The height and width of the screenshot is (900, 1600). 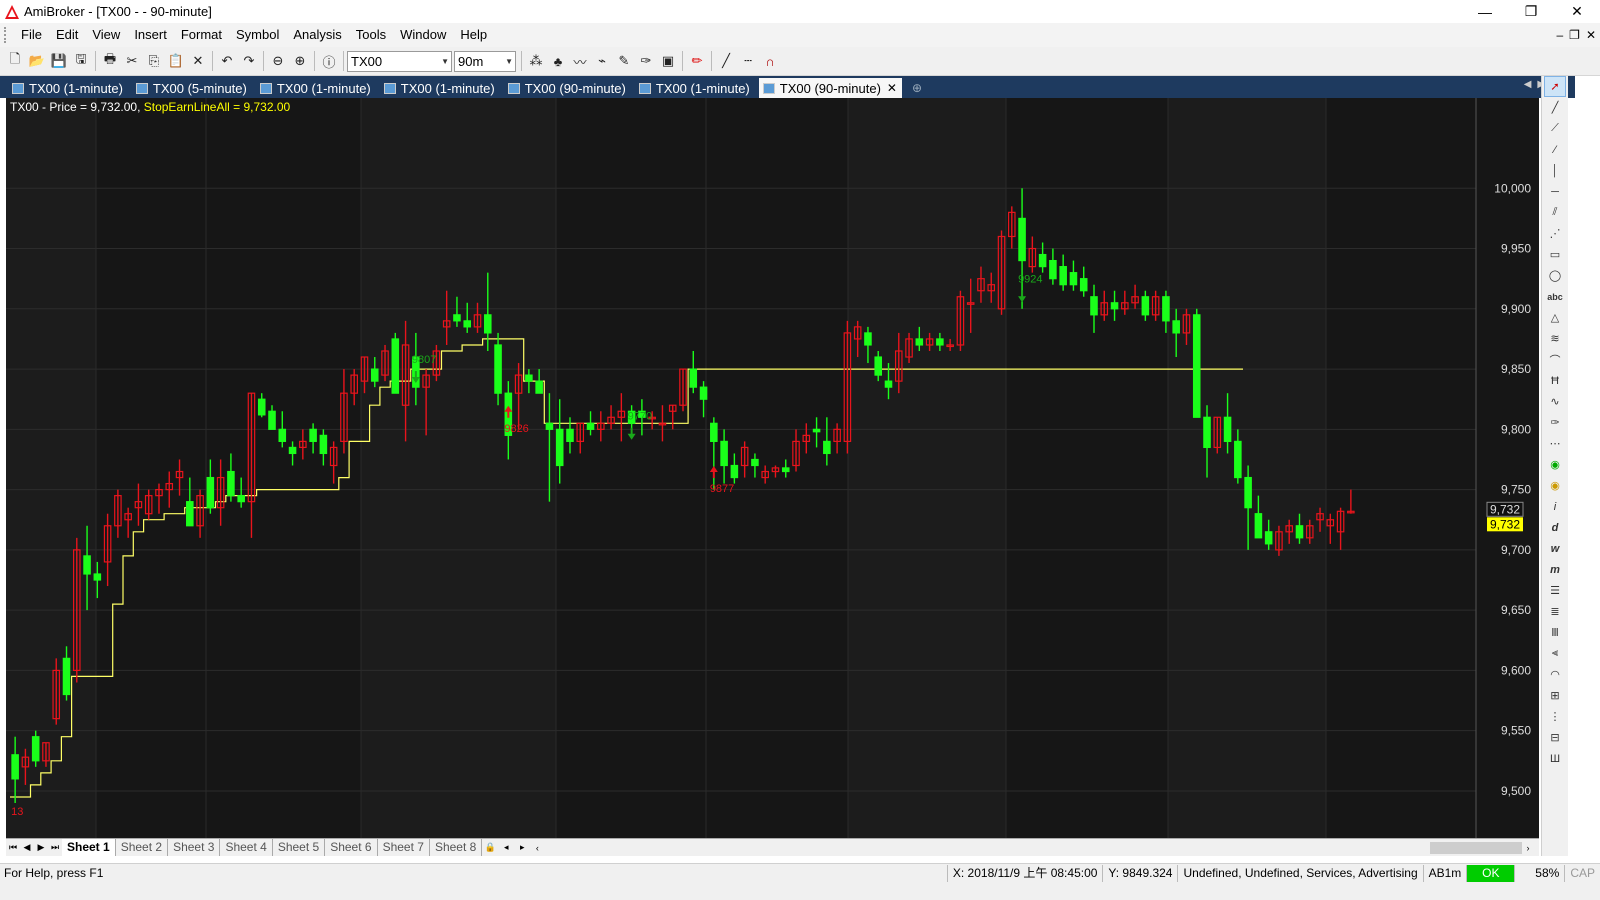 What do you see at coordinates (646, 61) in the screenshot?
I see `formula-icon: ✑` at bounding box center [646, 61].